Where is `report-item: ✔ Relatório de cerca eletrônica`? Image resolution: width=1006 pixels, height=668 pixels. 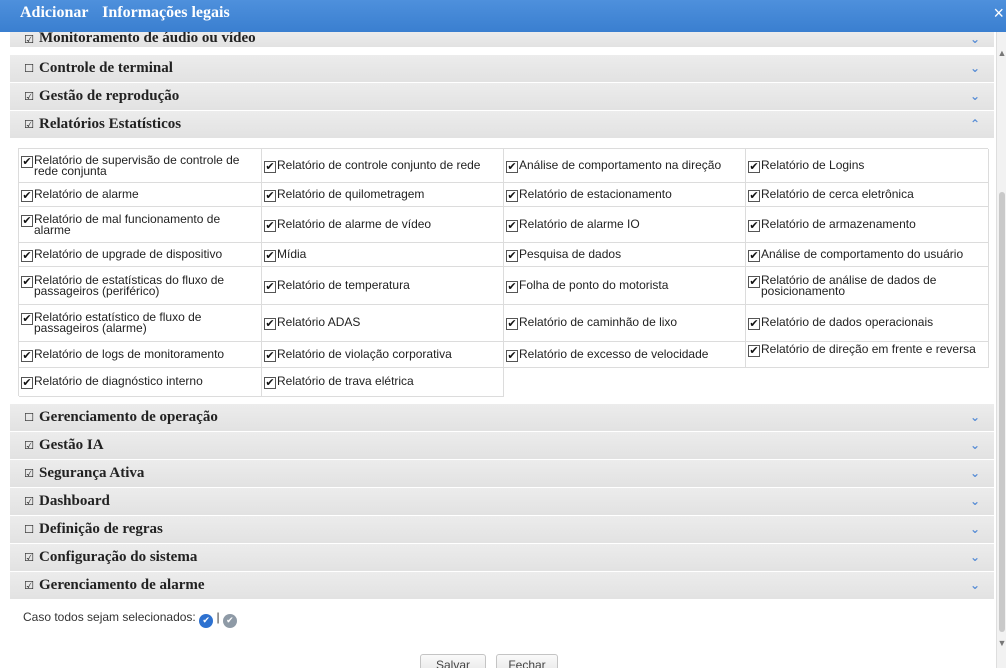 report-item: ✔ Relatório de cerca eletrônica is located at coordinates (867, 195).